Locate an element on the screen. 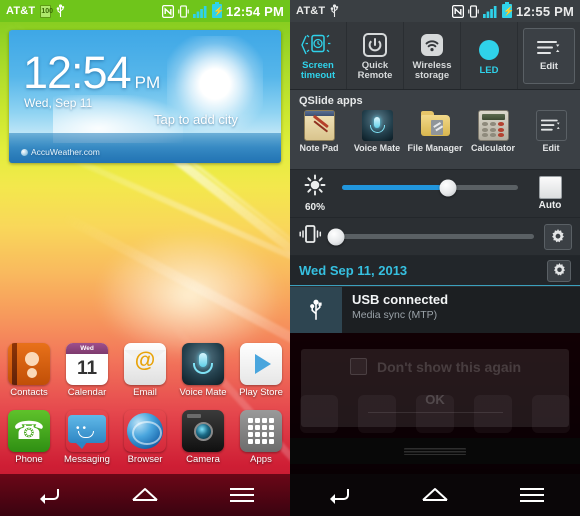 Image resolution: width=580 pixels, height=516 pixels. app-voice-mate: Voice Mate is located at coordinates (203, 370).